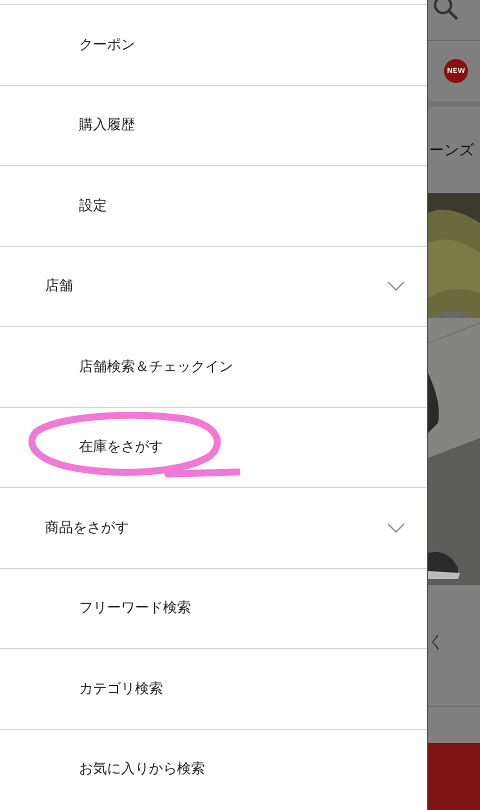  I want to click on menu-item: 店舗検索＆チェックイン, so click(213, 366).